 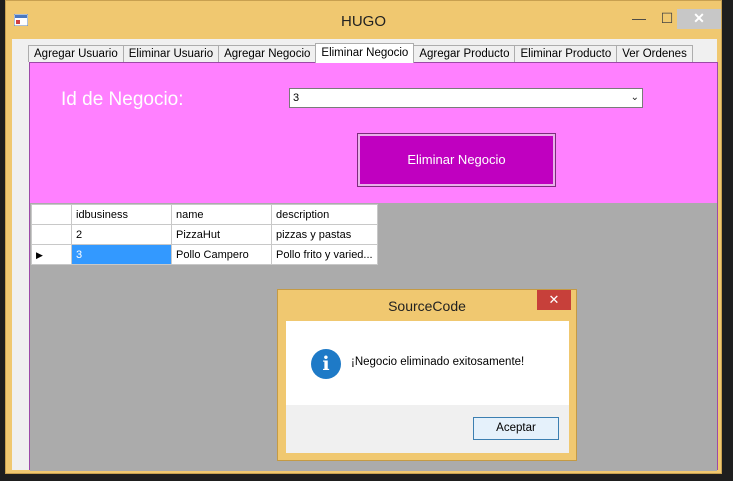 I want to click on tab-ver-ordenes: Ver Ordenes, so click(x=654, y=53).